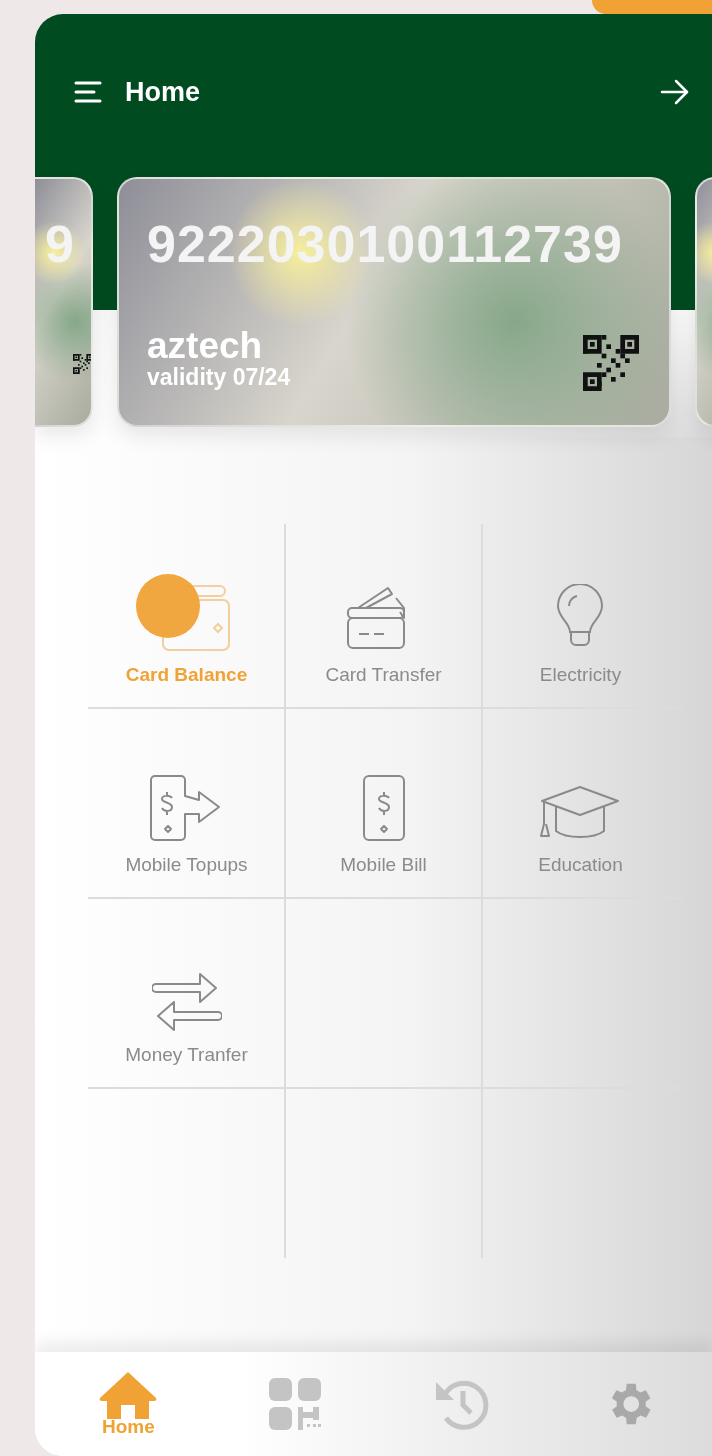 This screenshot has height=1456, width=712. I want to click on qr-scan-icon, so click(295, 1404).